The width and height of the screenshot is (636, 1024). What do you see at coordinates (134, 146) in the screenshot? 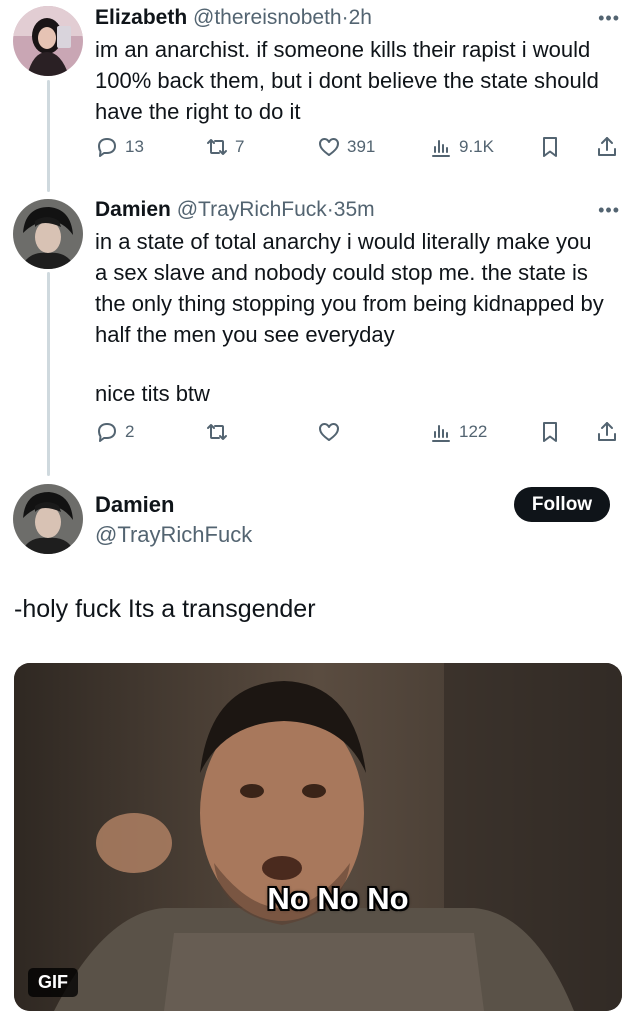
I see `reply-count: 13` at bounding box center [134, 146].